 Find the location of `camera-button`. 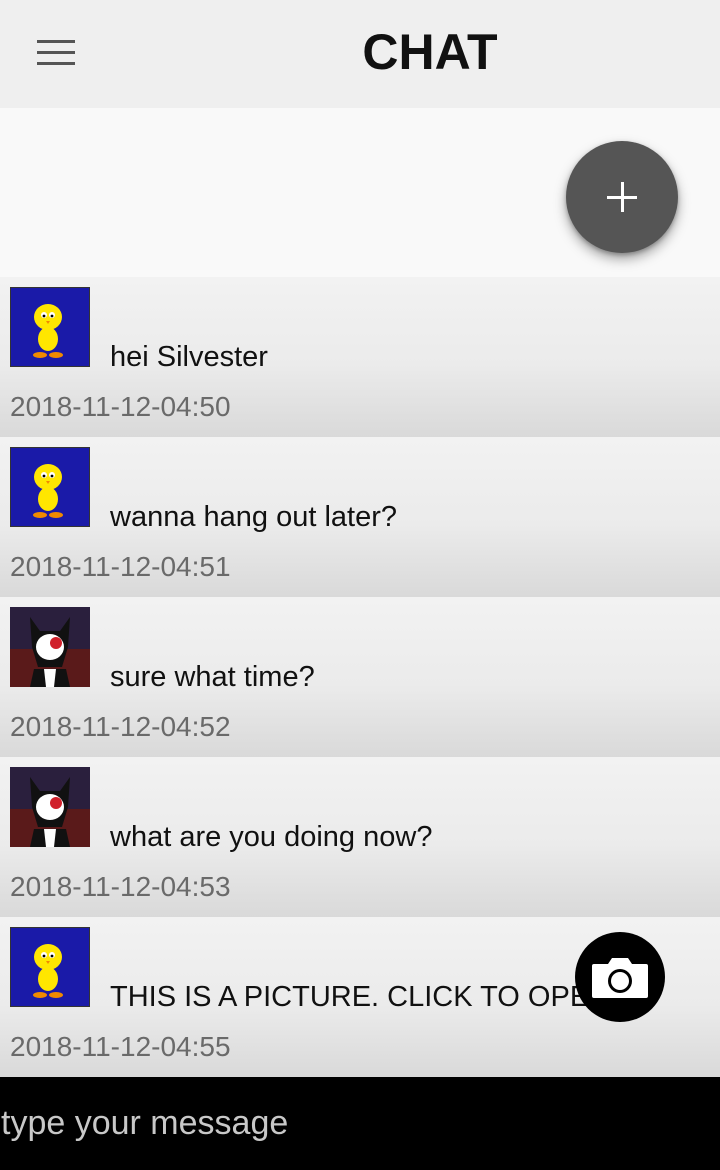

camera-button is located at coordinates (620, 977).